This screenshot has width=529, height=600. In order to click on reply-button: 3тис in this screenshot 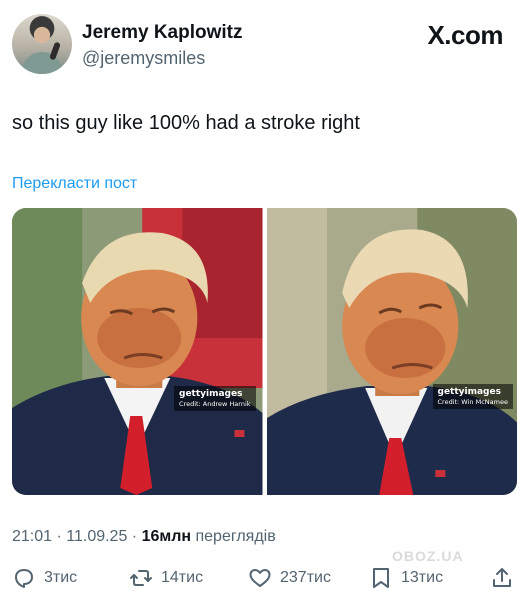, I will do `click(44, 578)`.